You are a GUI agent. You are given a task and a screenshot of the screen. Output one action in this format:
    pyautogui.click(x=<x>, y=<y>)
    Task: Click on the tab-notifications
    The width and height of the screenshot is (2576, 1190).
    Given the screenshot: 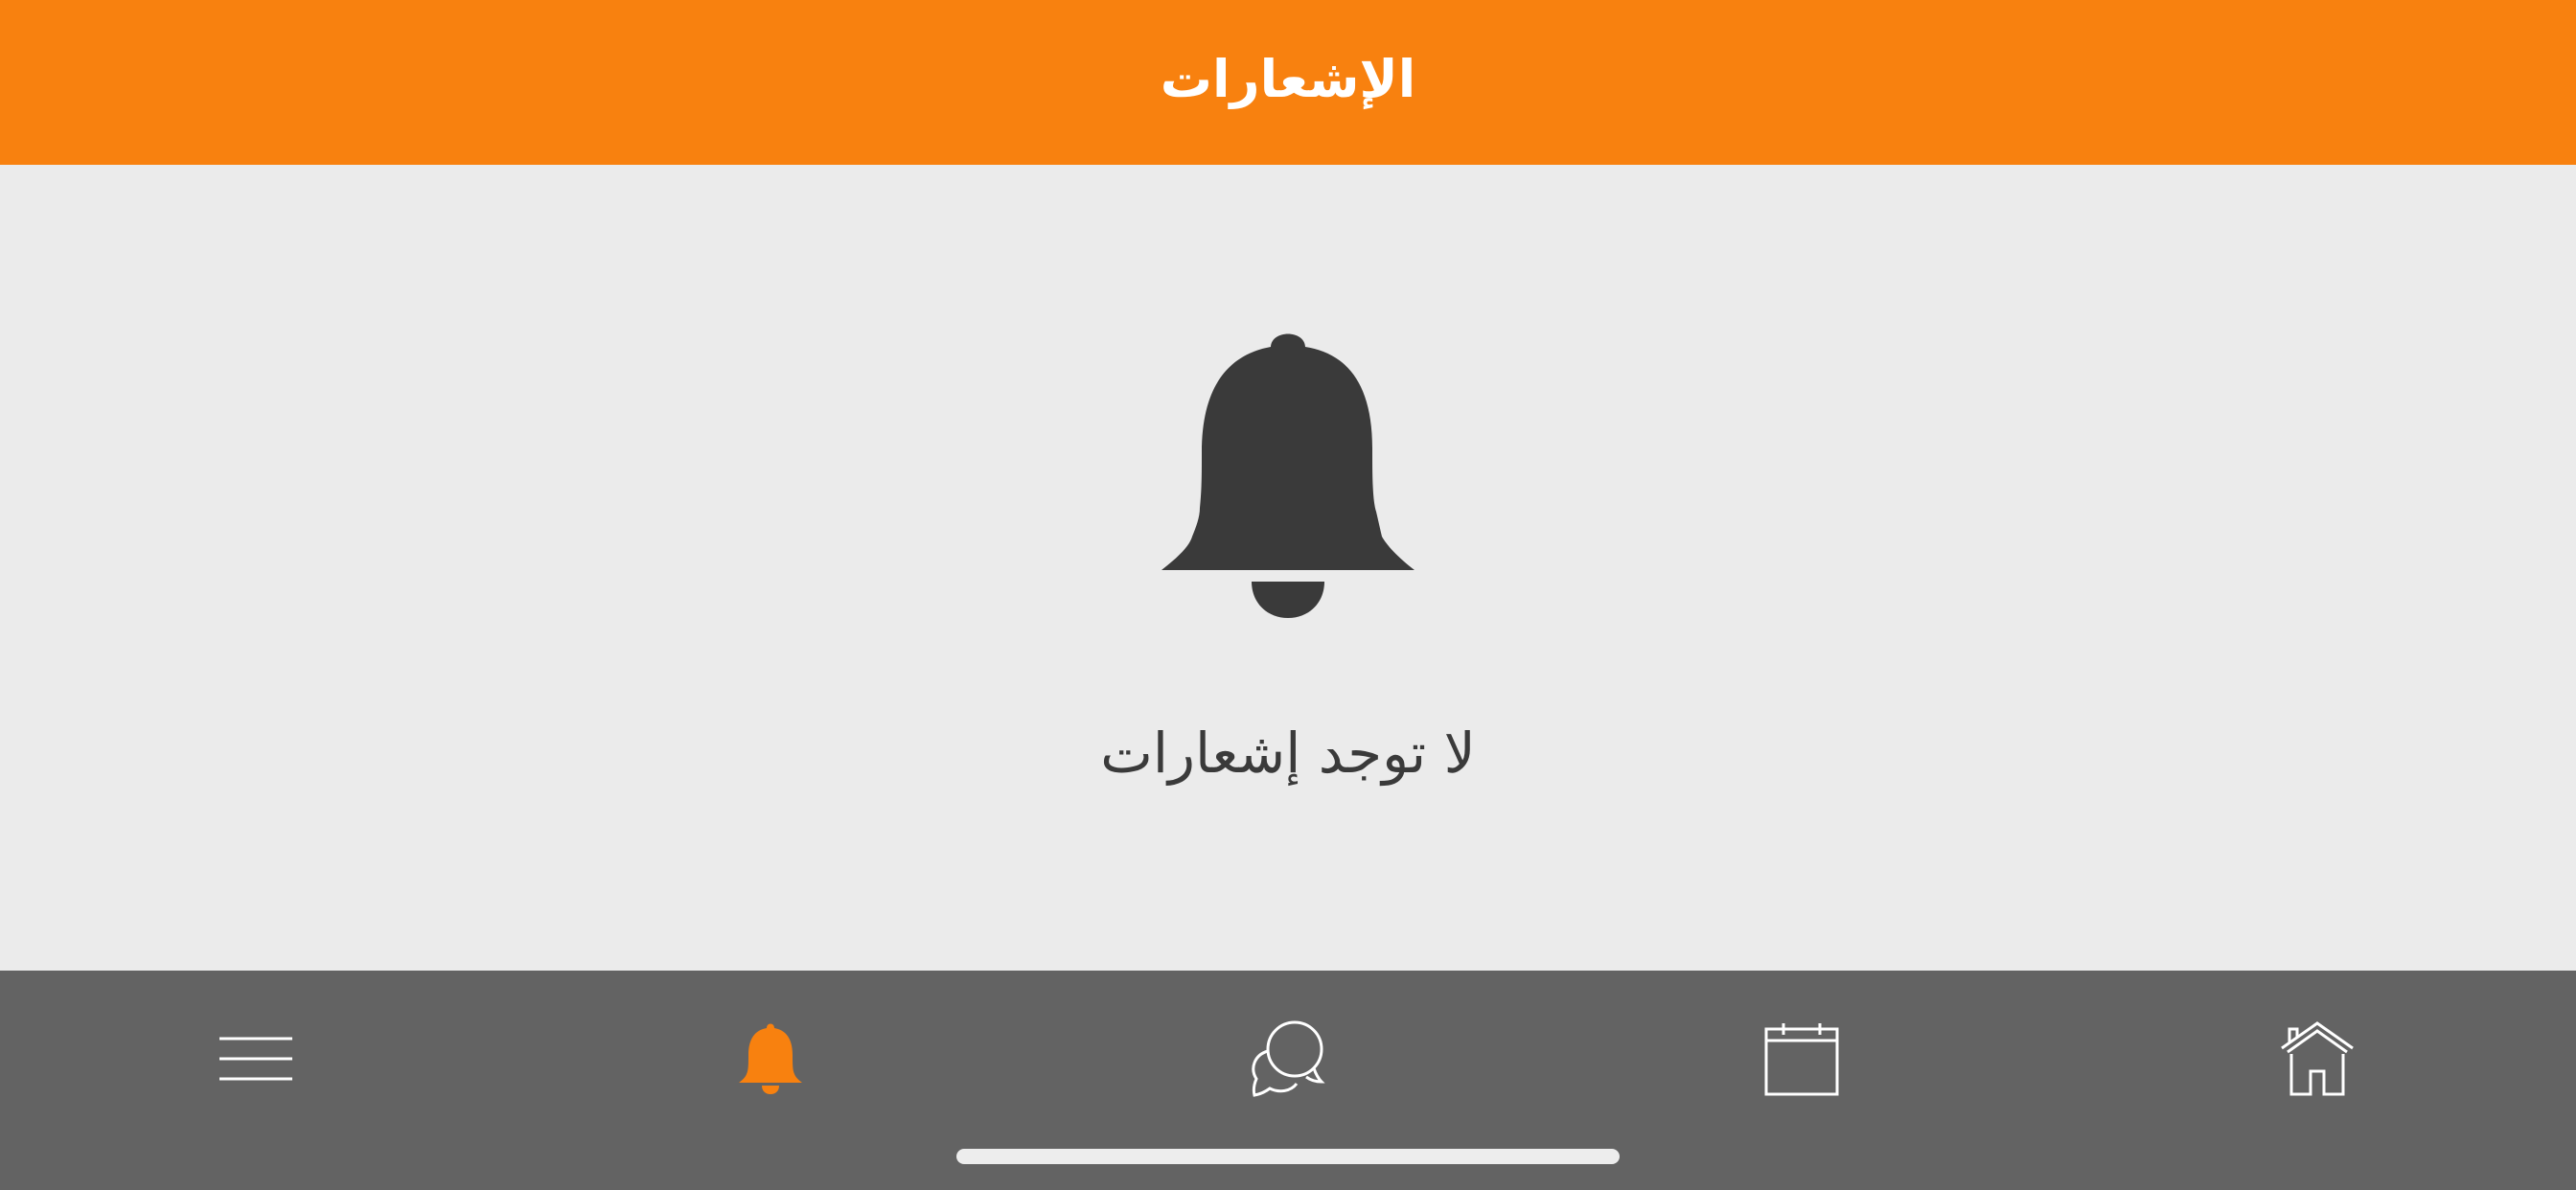 What is the action you would take?
    pyautogui.click(x=770, y=1059)
    